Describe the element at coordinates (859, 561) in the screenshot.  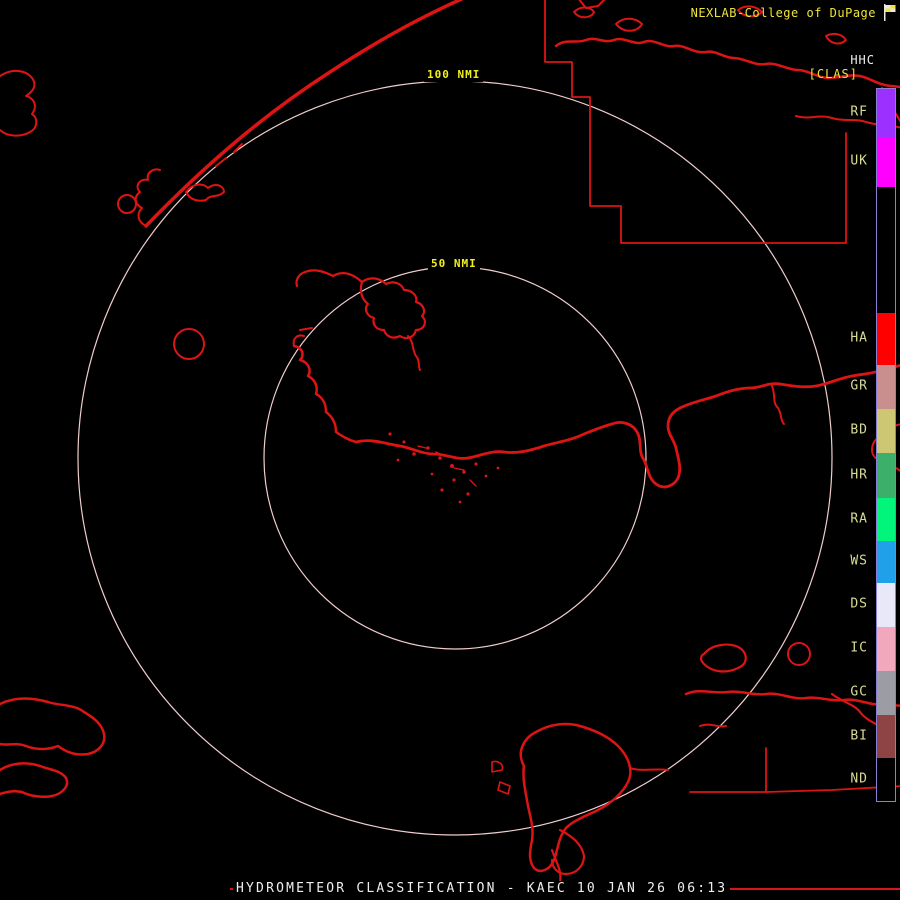
I see `colorbar-label-ws: WS` at that location.